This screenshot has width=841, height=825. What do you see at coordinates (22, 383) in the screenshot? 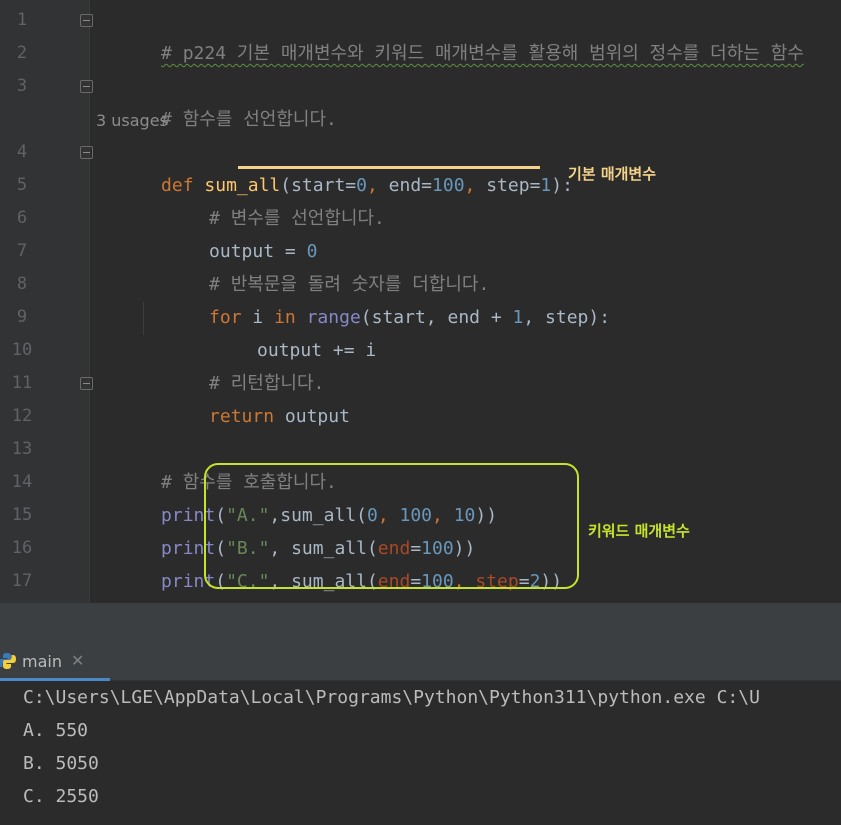
I see `line-number: 11` at bounding box center [22, 383].